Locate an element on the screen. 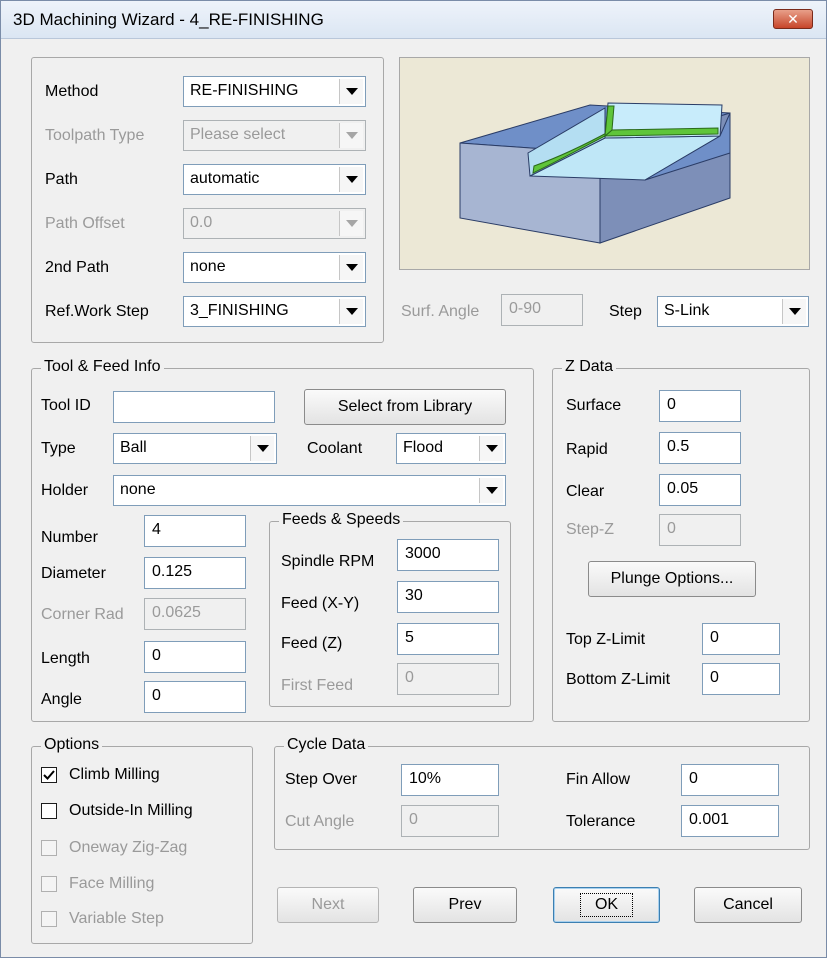  holder-select: none is located at coordinates (309, 490).